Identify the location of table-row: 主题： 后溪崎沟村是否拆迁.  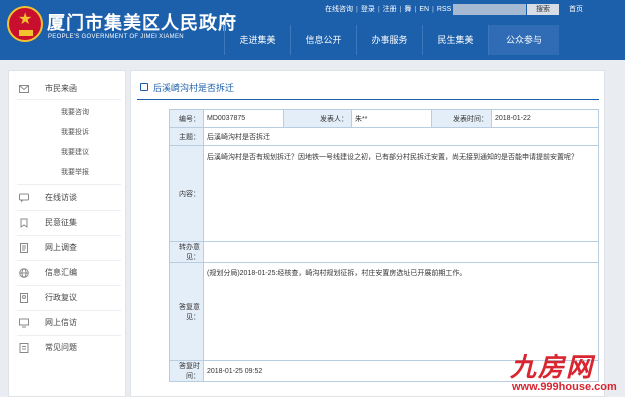
(384, 136).